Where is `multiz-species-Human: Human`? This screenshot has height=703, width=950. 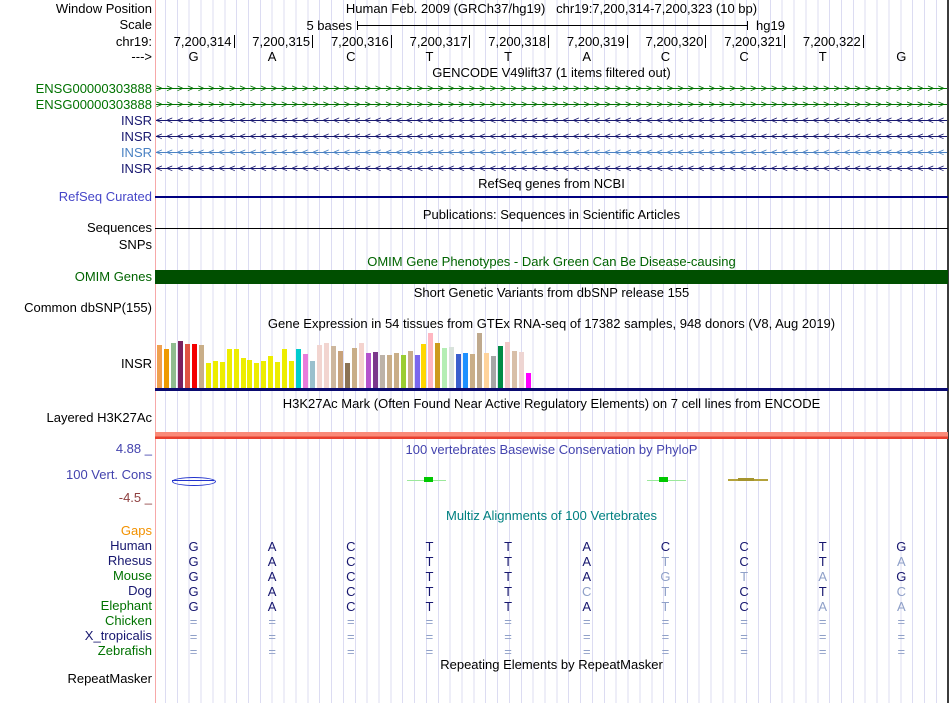 multiz-species-Human: Human is located at coordinates (131, 546).